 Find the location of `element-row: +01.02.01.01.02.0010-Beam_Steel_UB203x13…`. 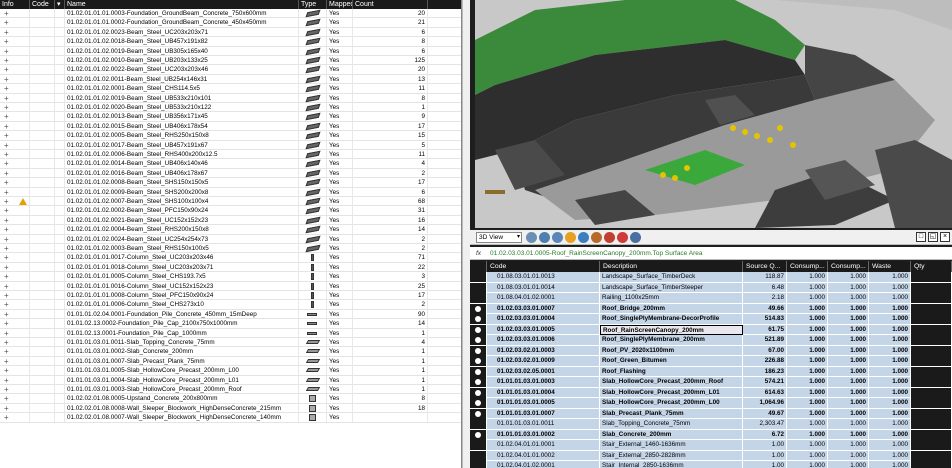

element-row: +01.02.01.01.02.0010-Beam_Steel_UB203x13… is located at coordinates (230, 61).